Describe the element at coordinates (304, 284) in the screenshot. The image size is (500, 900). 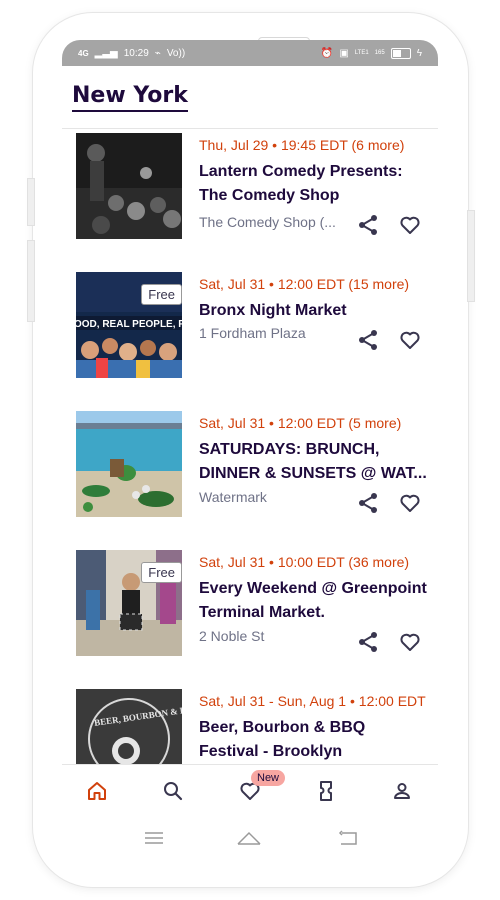
I see `event-date: Sat, Jul 31 • 12:00 EDT (15 more)` at that location.